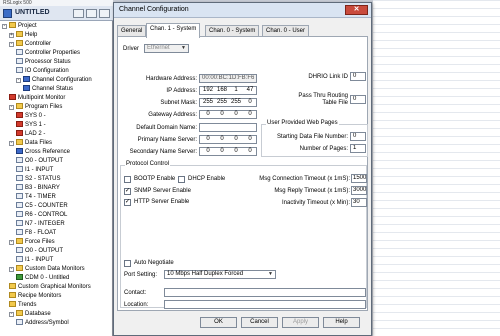 The height and width of the screenshot is (336, 500). Describe the element at coordinates (78, 13) in the screenshot. I see `minimize-button` at that location.